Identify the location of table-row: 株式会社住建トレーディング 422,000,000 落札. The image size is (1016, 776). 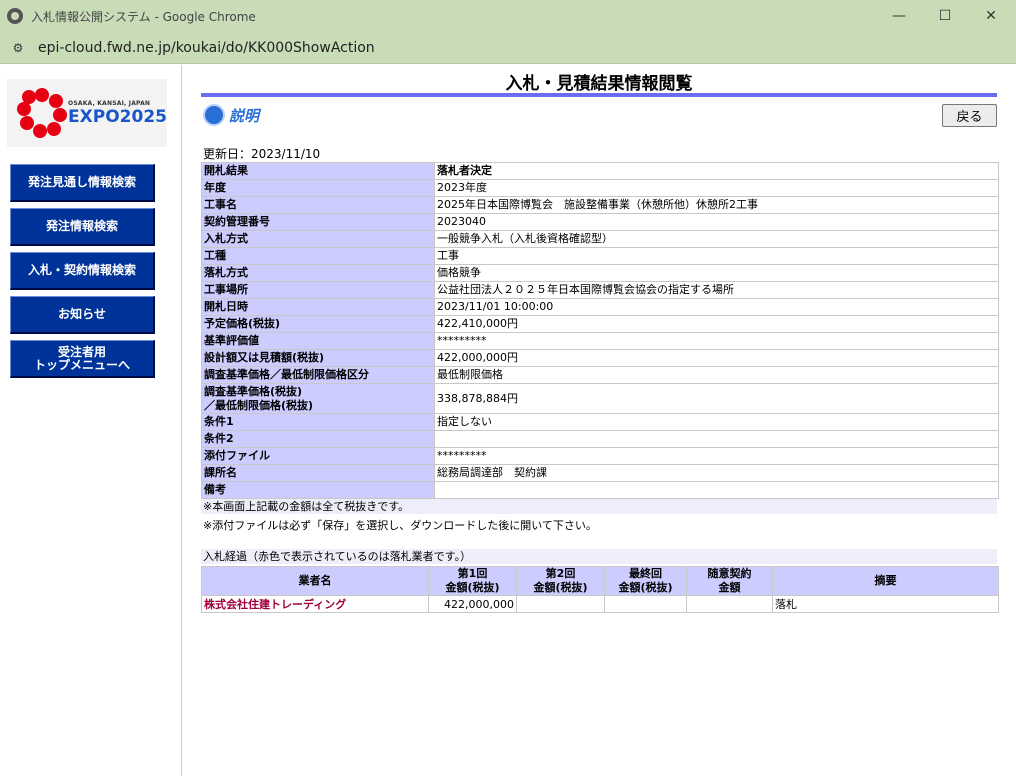
(600, 604).